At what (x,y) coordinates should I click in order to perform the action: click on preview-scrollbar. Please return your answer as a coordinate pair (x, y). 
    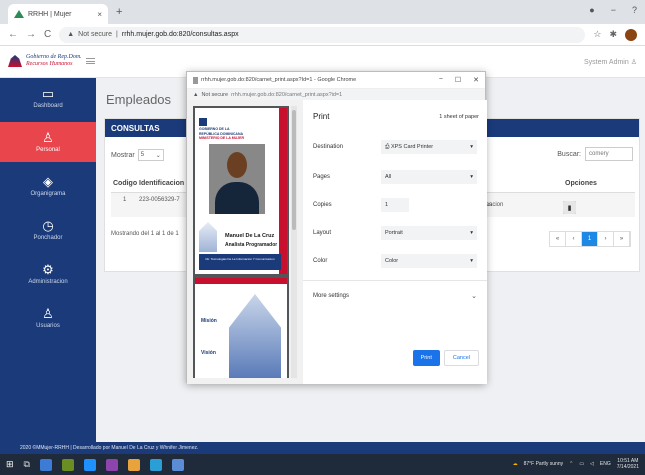
    Looking at the image, I should click on (294, 242).